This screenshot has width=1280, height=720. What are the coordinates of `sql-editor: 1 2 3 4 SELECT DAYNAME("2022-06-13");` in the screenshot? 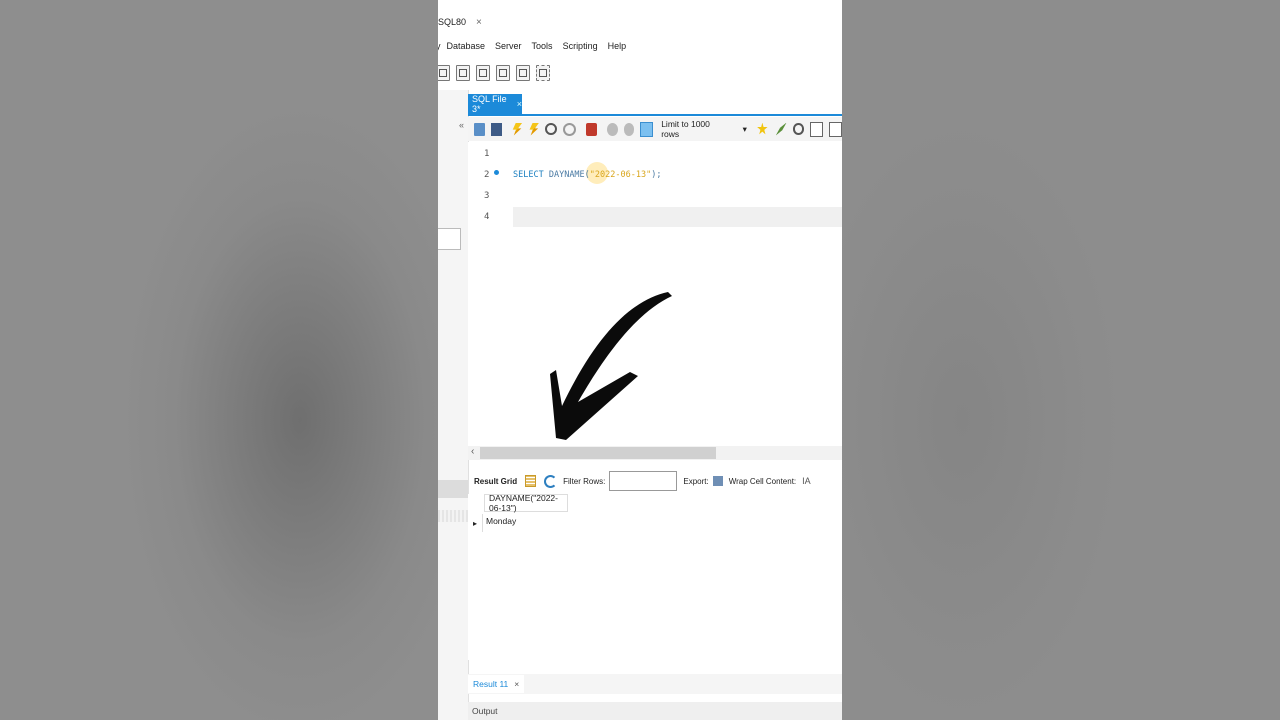 It's located at (655, 295).